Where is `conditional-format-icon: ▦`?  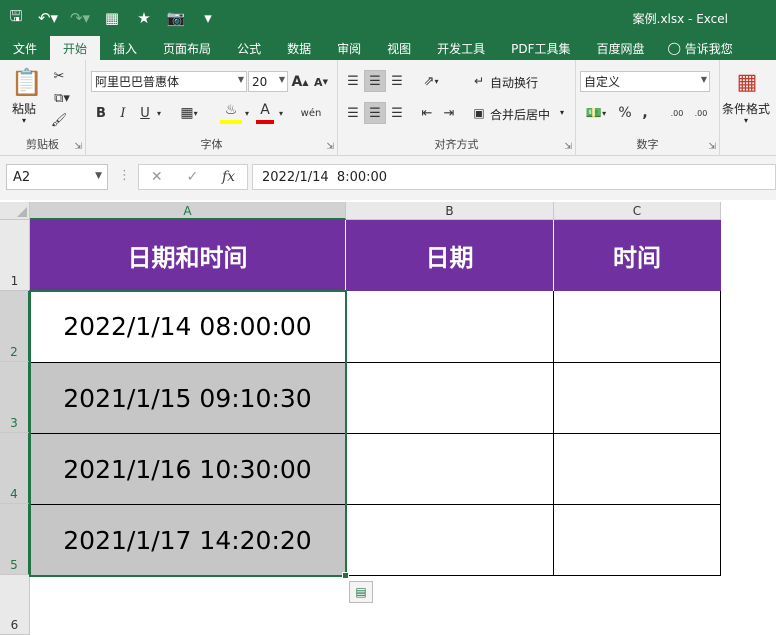 conditional-format-icon: ▦ is located at coordinates (747, 82).